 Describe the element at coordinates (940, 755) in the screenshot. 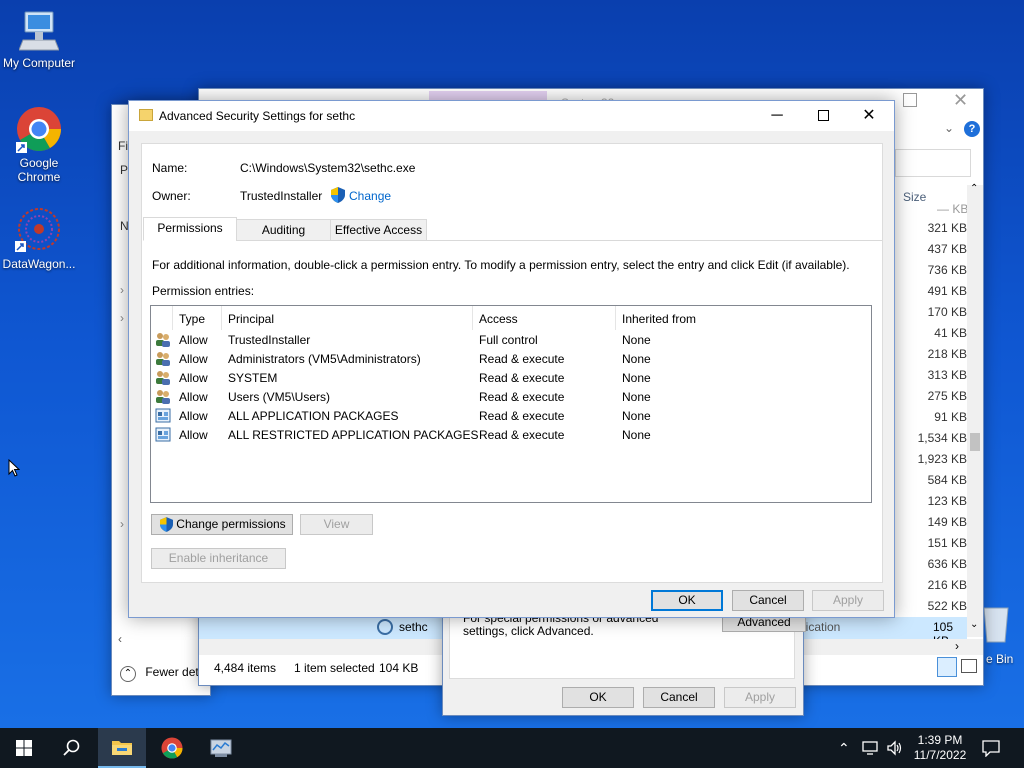

I see `clock-date: 11/7/2022` at that location.